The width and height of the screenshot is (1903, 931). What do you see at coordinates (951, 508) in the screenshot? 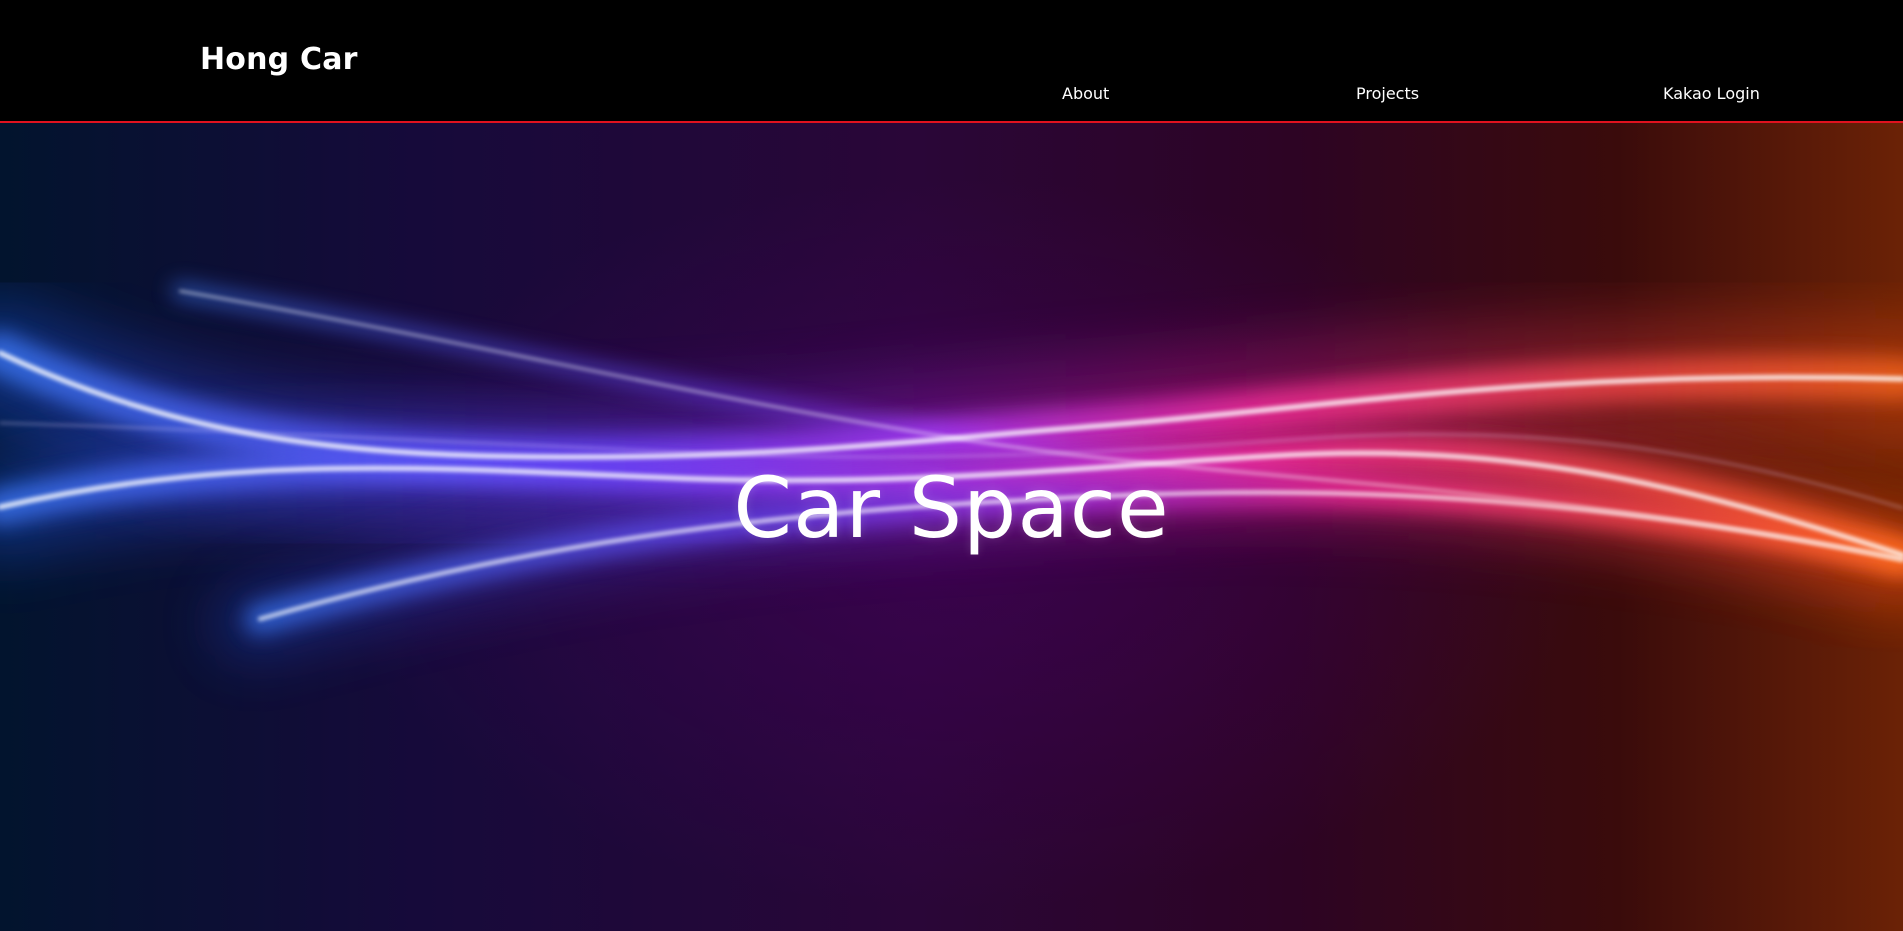
I see `hero-title: Car Space` at bounding box center [951, 508].